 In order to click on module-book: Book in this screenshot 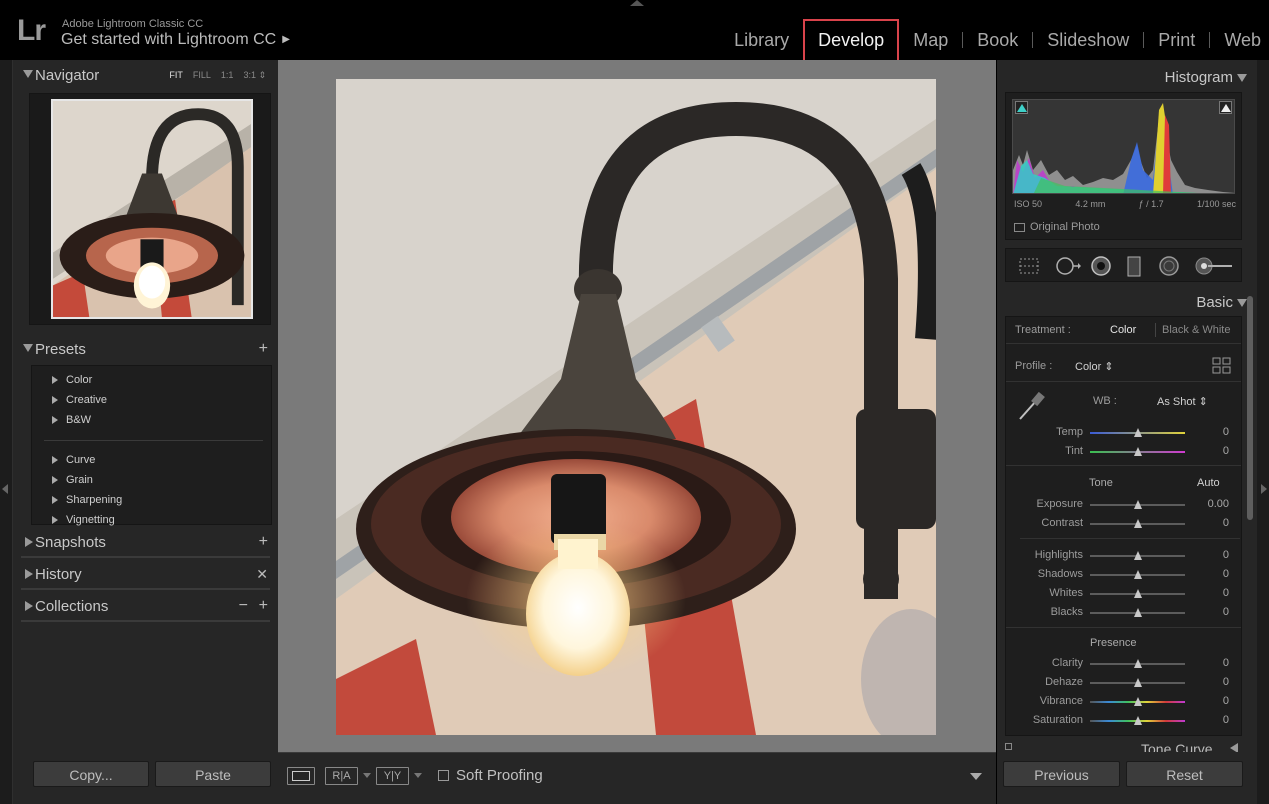, I will do `click(997, 40)`.